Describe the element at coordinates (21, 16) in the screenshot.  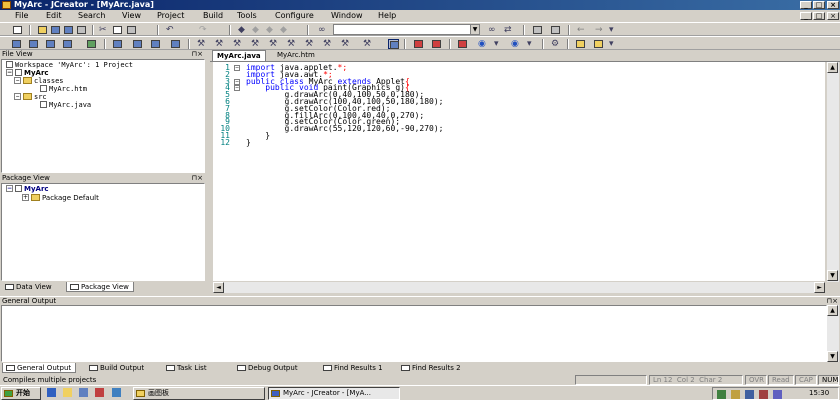
I see `menu-file: File` at that location.